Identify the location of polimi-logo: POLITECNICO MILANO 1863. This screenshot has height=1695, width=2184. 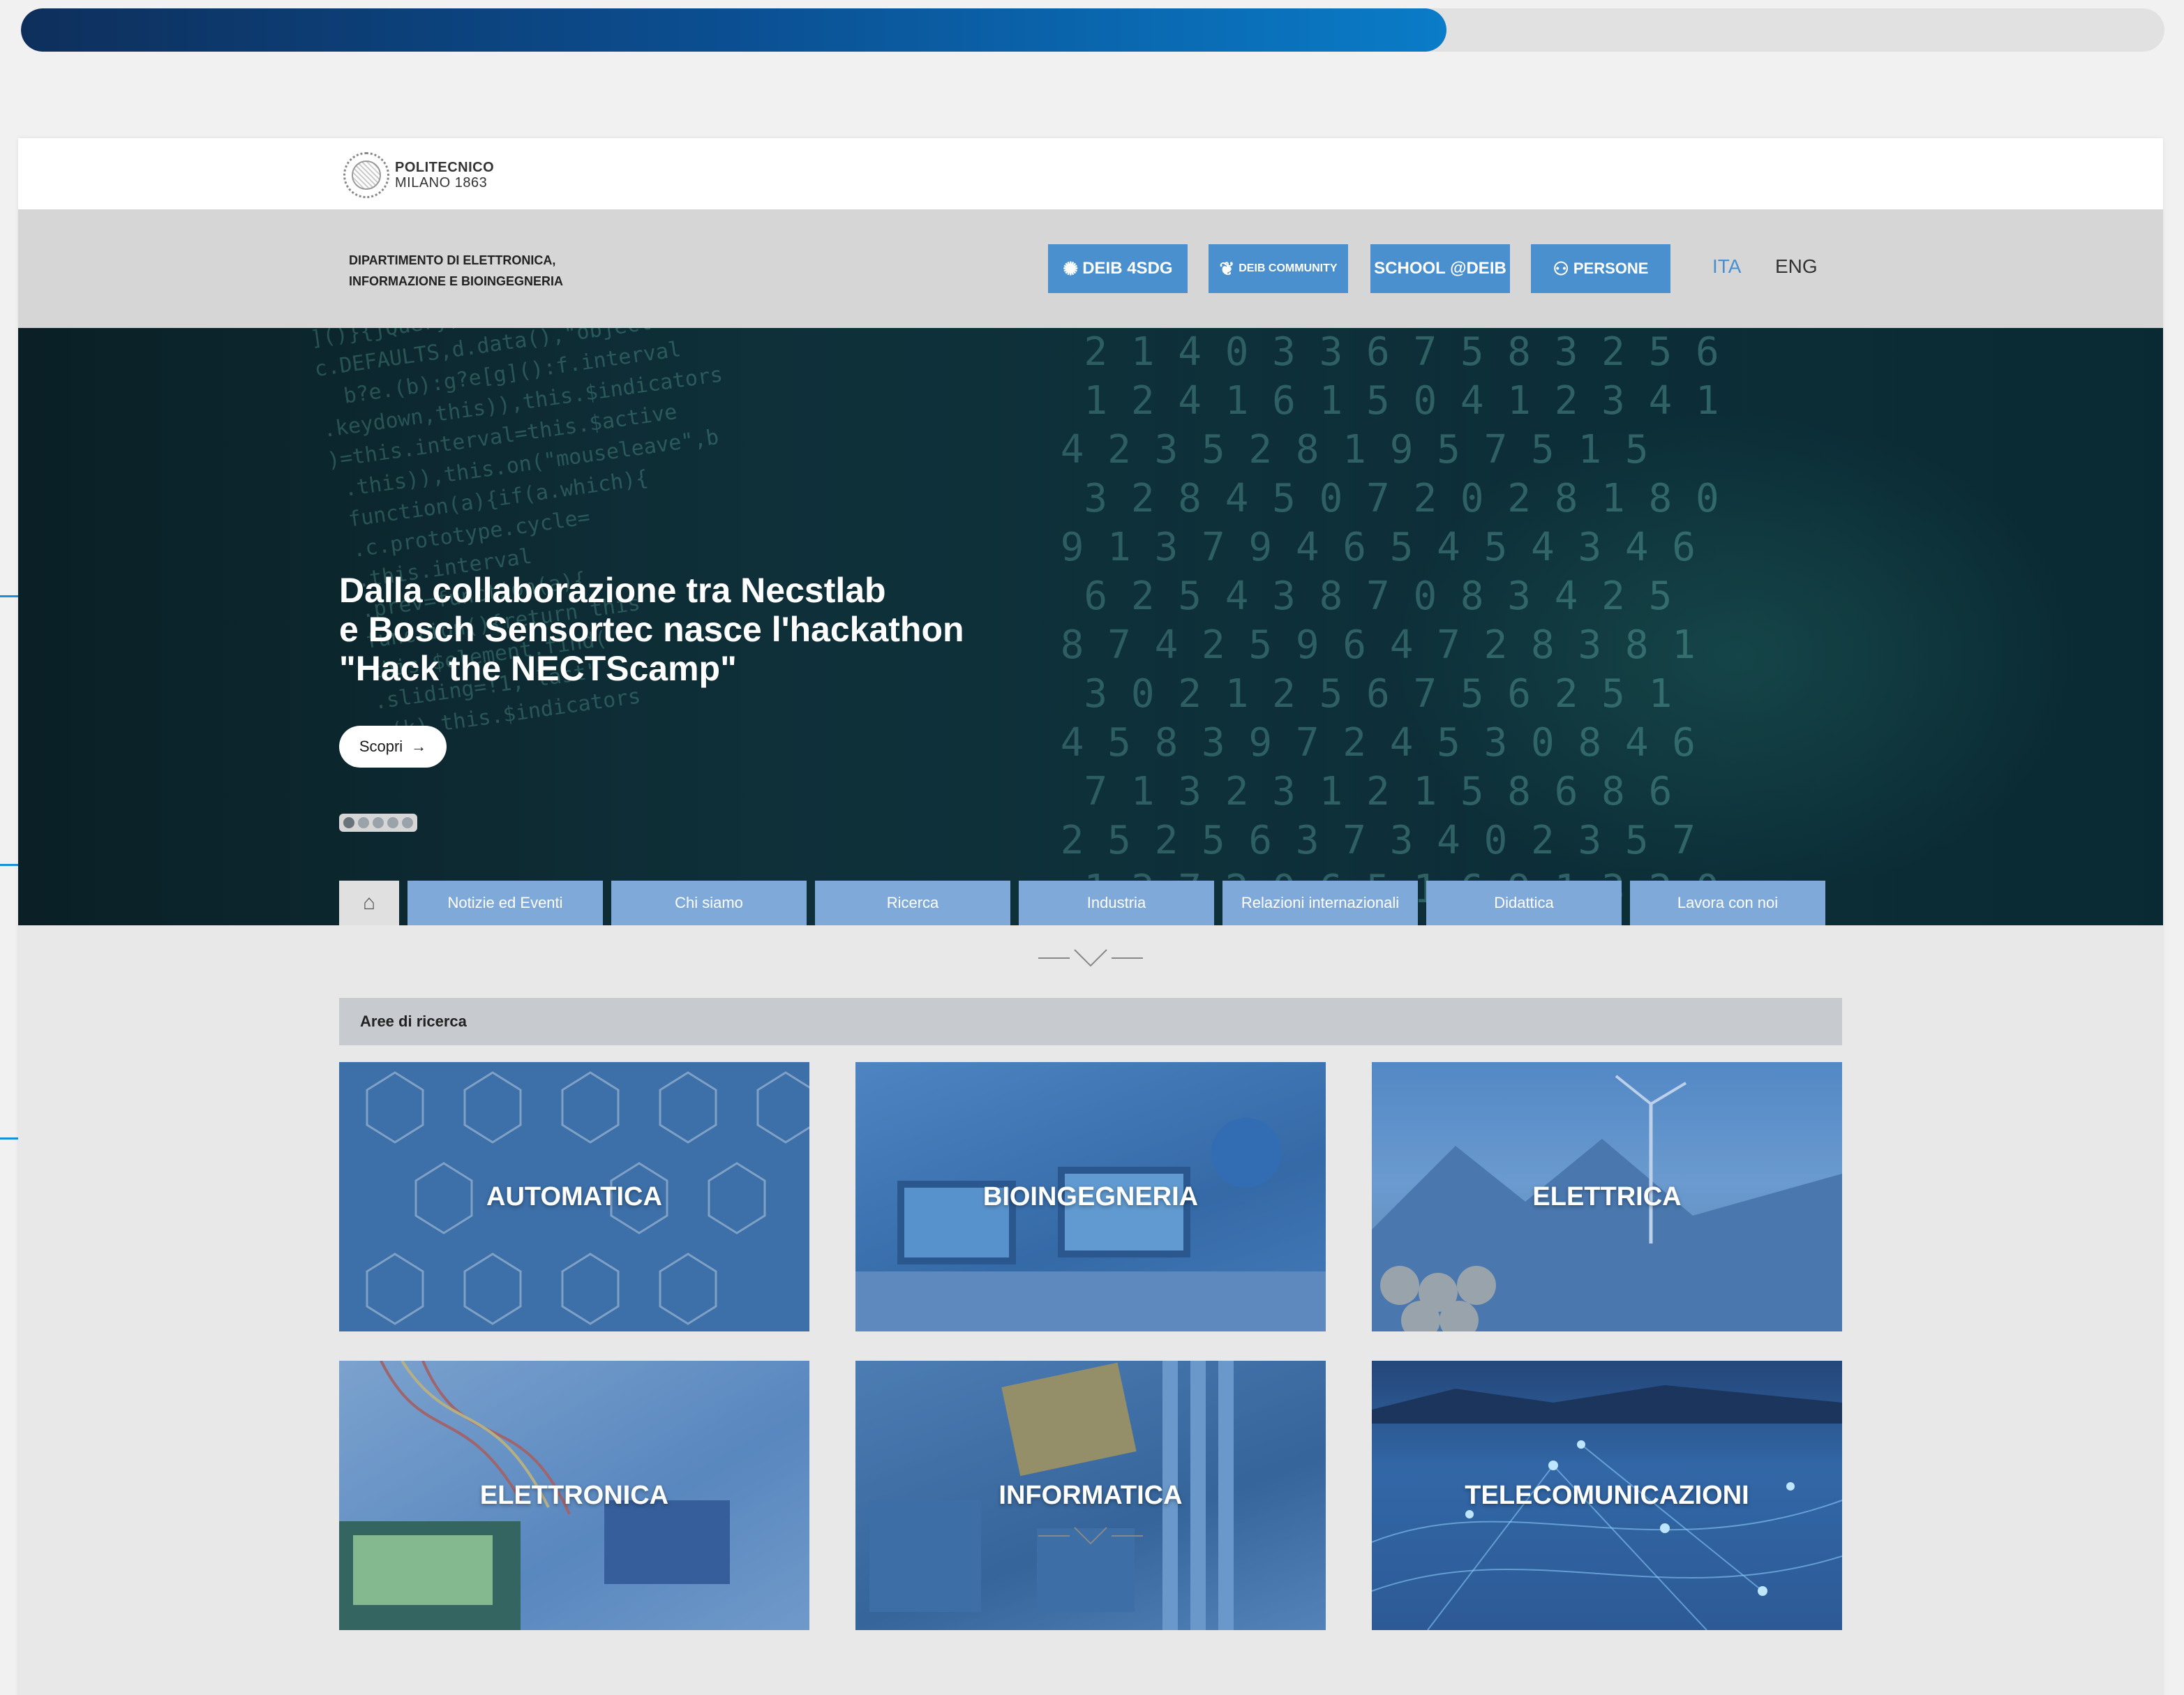
(419, 175).